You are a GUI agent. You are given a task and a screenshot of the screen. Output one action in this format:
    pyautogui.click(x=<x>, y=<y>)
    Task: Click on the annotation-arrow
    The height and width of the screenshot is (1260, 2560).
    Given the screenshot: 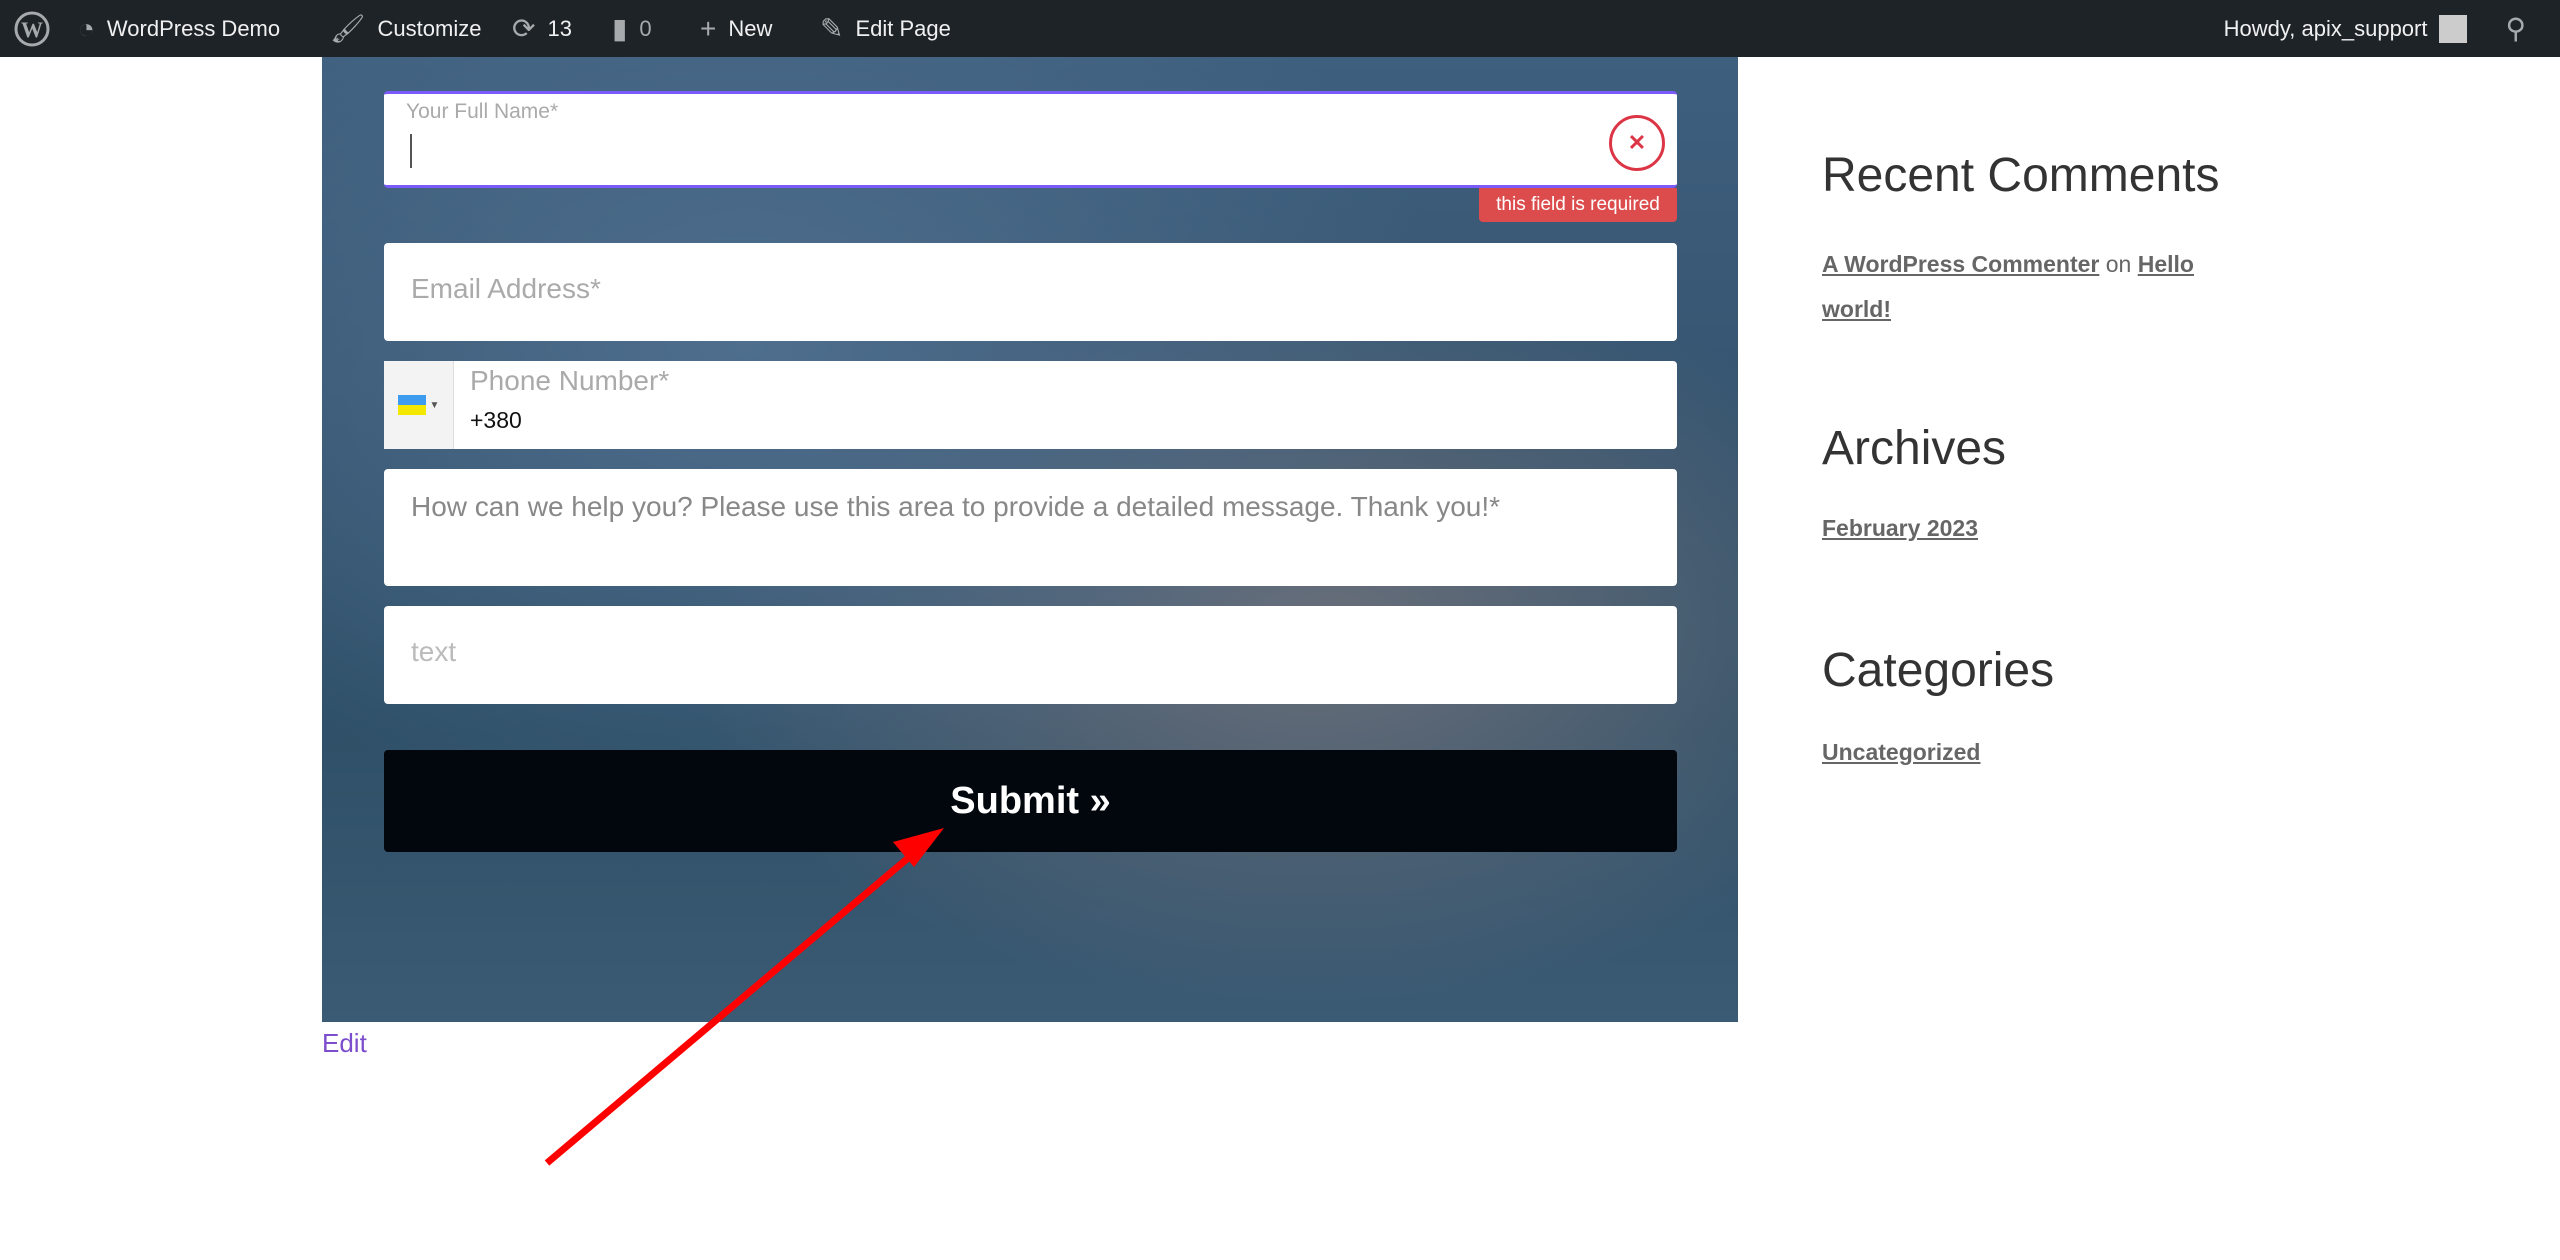 What is the action you would take?
    pyautogui.click(x=744, y=997)
    